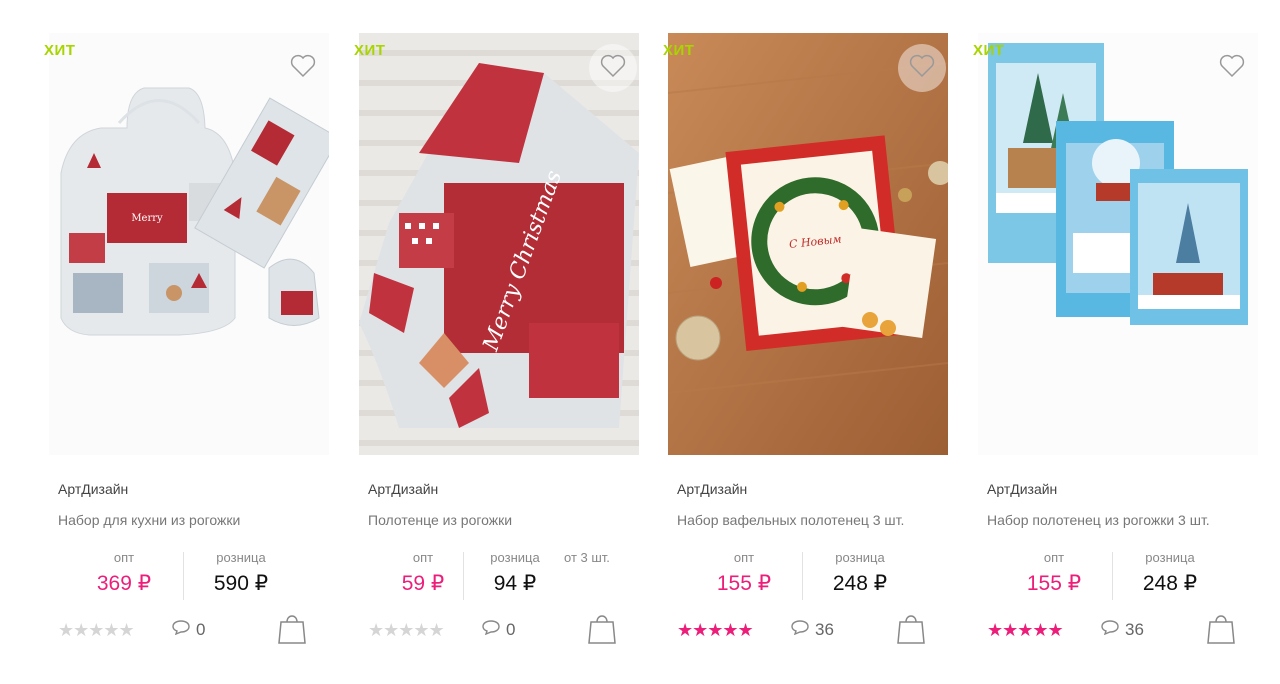  What do you see at coordinates (189, 578) in the screenshot?
I see `price-block: опт 369 ₽ розница 590 ₽` at bounding box center [189, 578].